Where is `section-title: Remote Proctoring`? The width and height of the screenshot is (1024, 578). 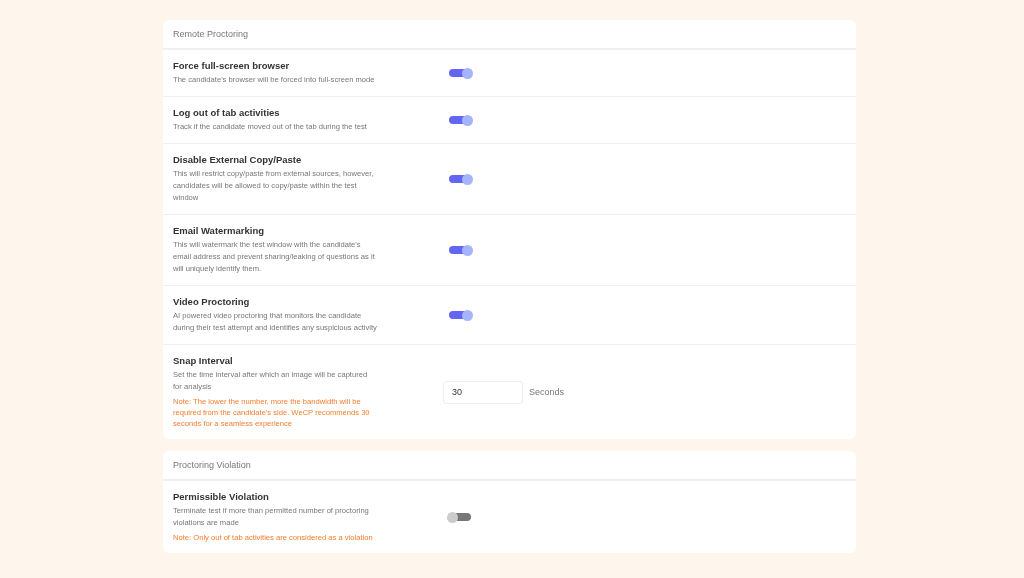
section-title: Remote Proctoring is located at coordinates (509, 34).